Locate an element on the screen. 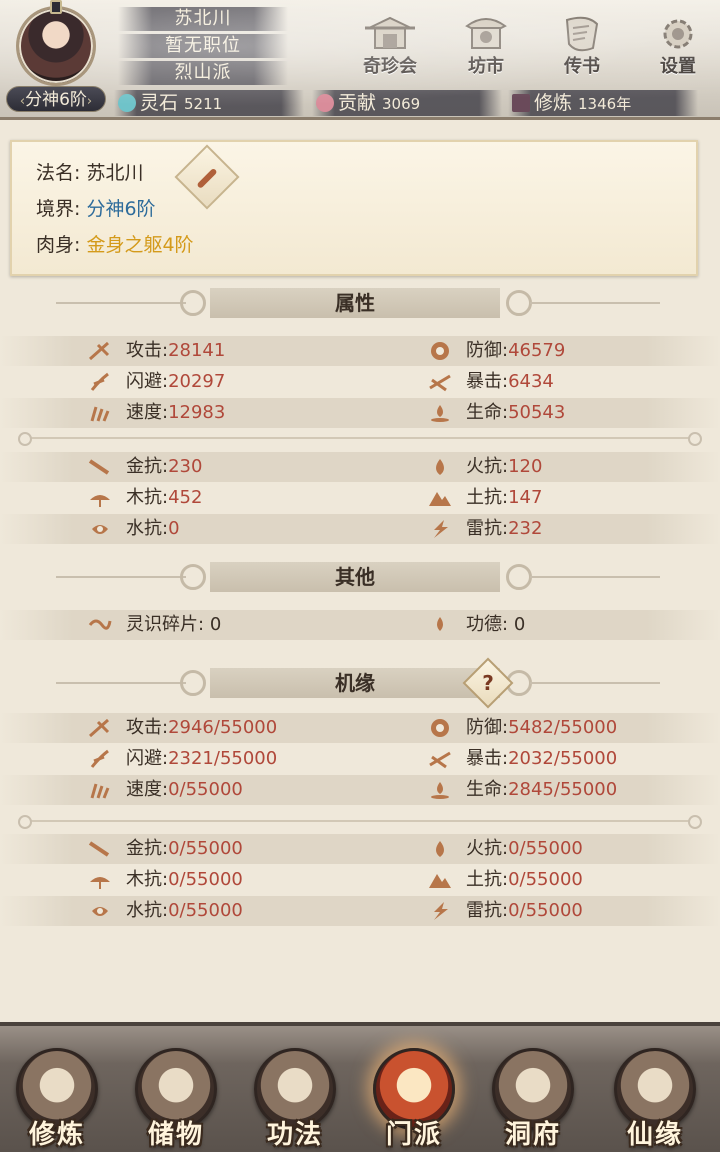 Image resolution: width=720 pixels, height=1152 pixels. fortune-section-title: 机缘 is located at coordinates (360, 683).